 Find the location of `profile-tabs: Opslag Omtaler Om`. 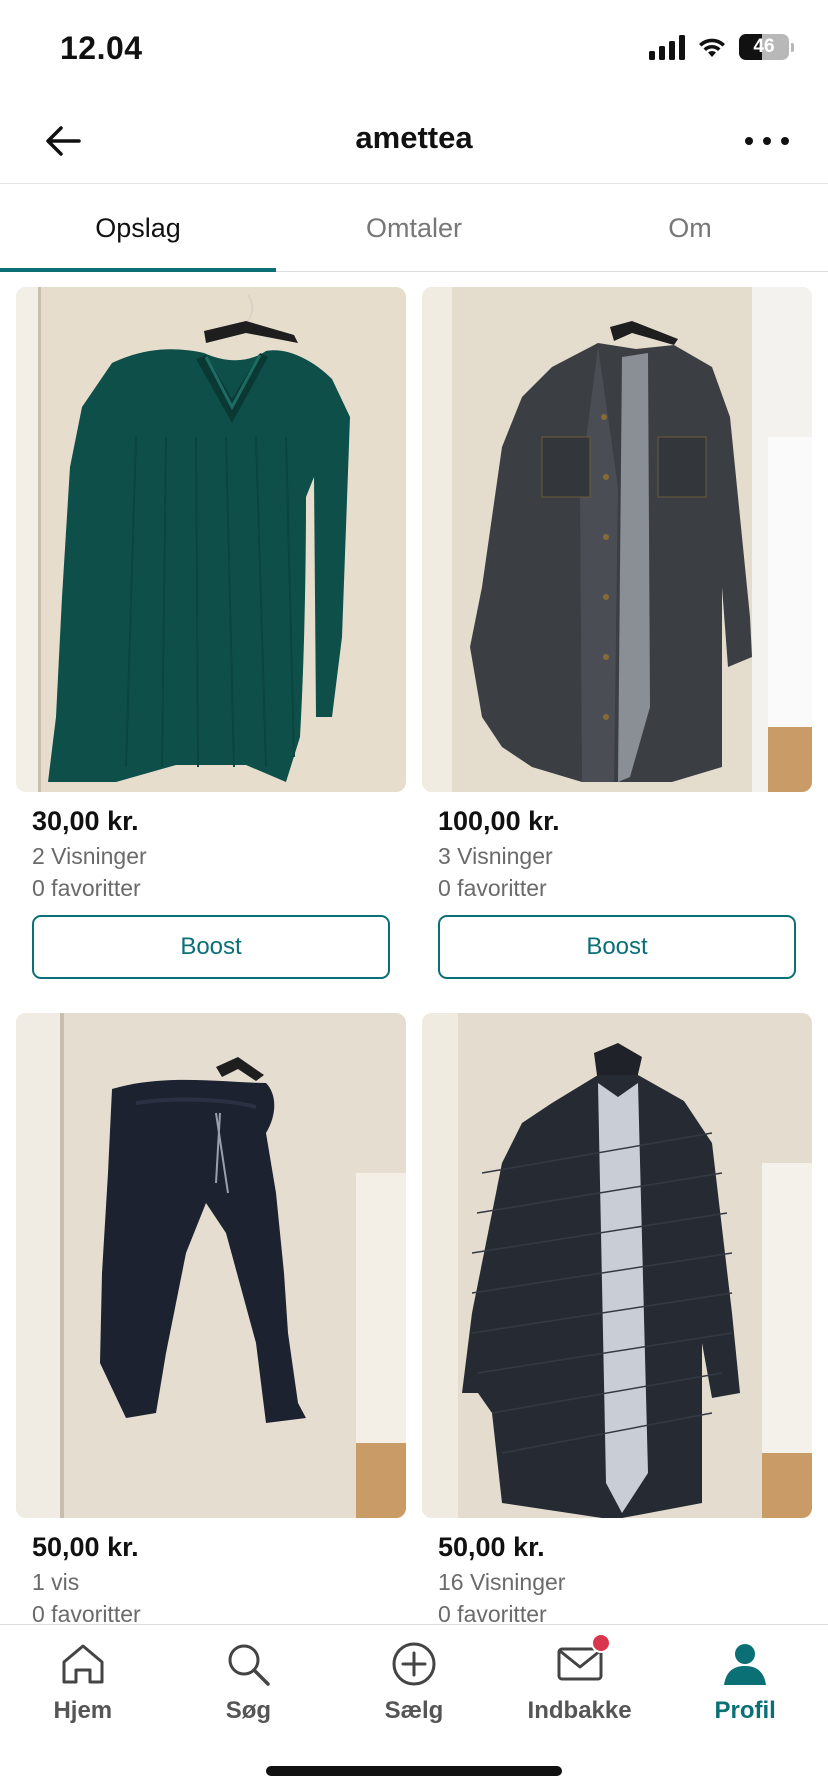

profile-tabs: Opslag Omtaler Om is located at coordinates (414, 228).